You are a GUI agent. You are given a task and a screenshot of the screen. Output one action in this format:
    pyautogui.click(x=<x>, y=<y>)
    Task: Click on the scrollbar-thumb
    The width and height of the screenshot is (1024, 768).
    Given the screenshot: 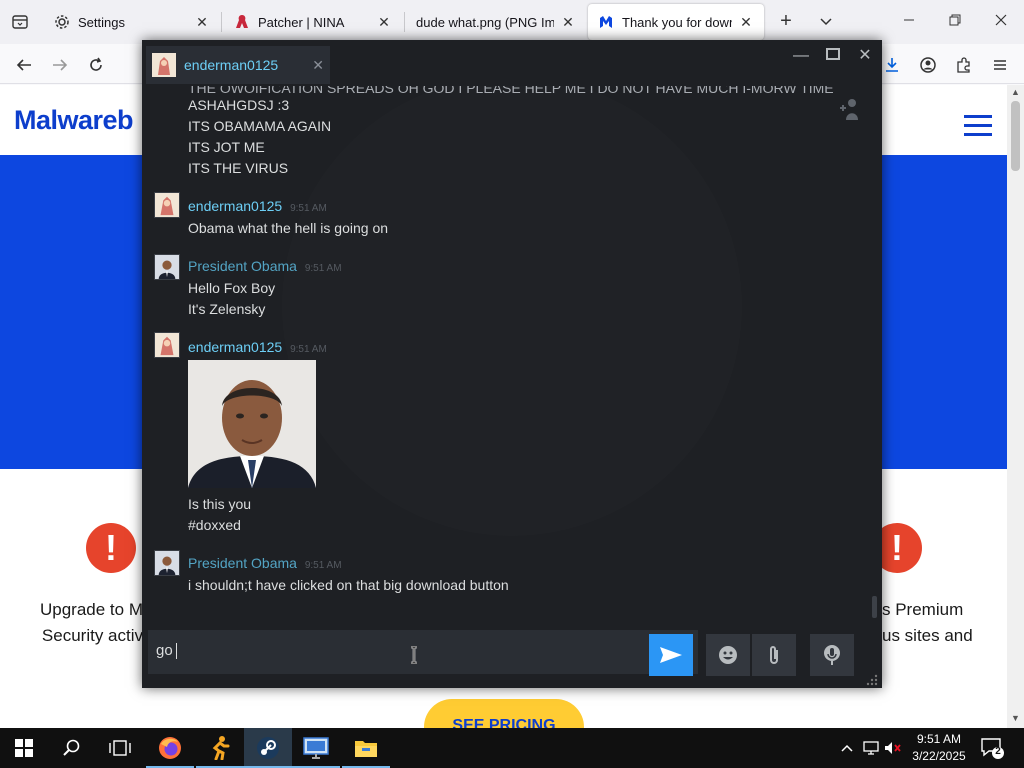 What is the action you would take?
    pyautogui.click(x=1015, y=136)
    